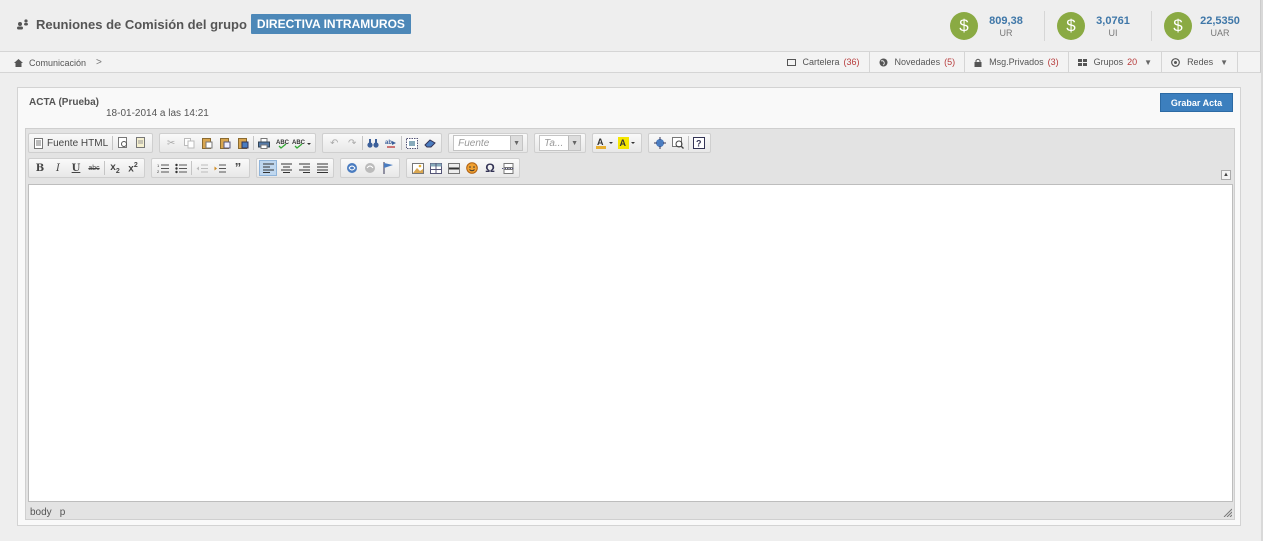 Image resolution: width=1263 pixels, height=541 pixels. I want to click on toolbar-group-clipboard: ✂ ABC ABC, so click(238, 143).